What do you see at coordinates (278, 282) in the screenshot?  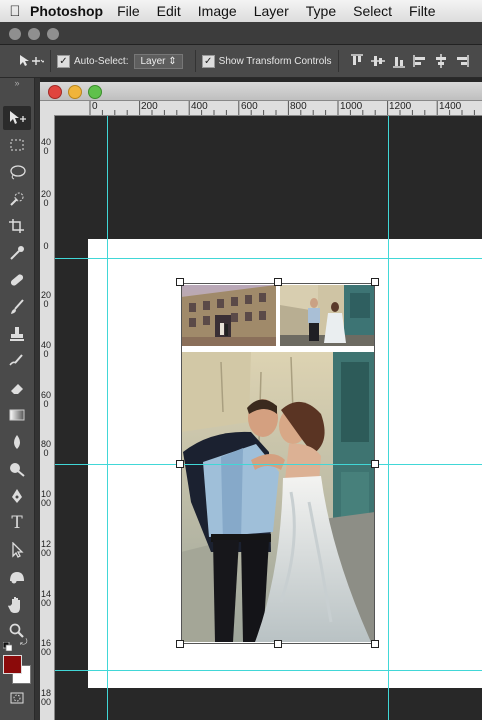 I see `transform-handle-top-center` at bounding box center [278, 282].